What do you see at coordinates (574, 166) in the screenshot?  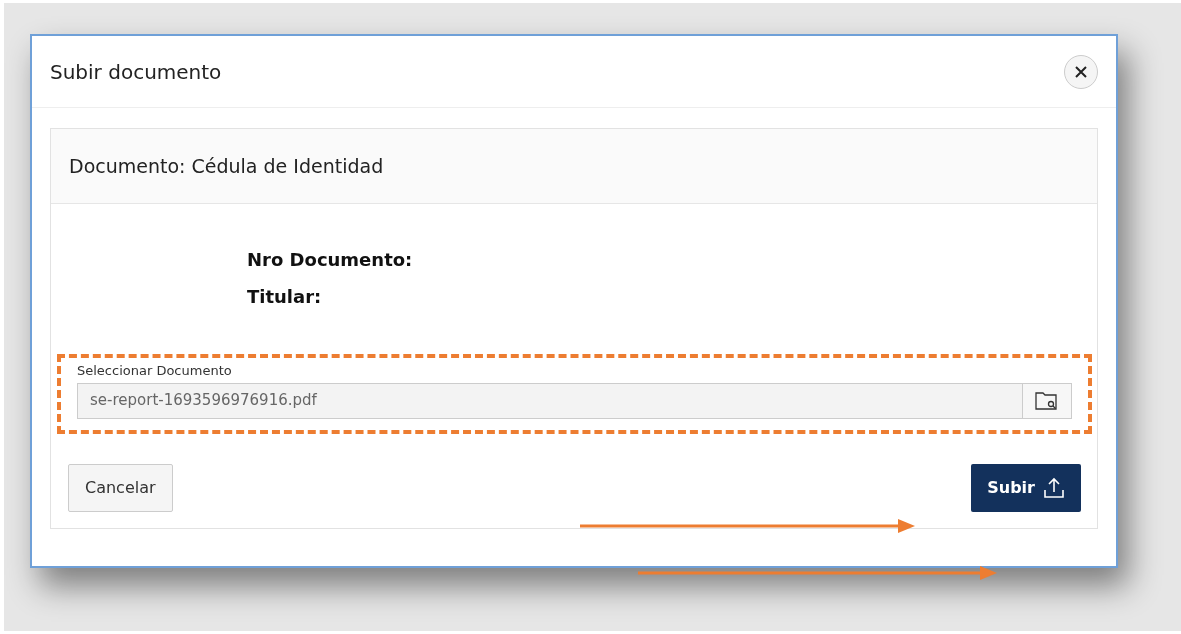 I see `card-title: Documento: Cédula de Identidad` at bounding box center [574, 166].